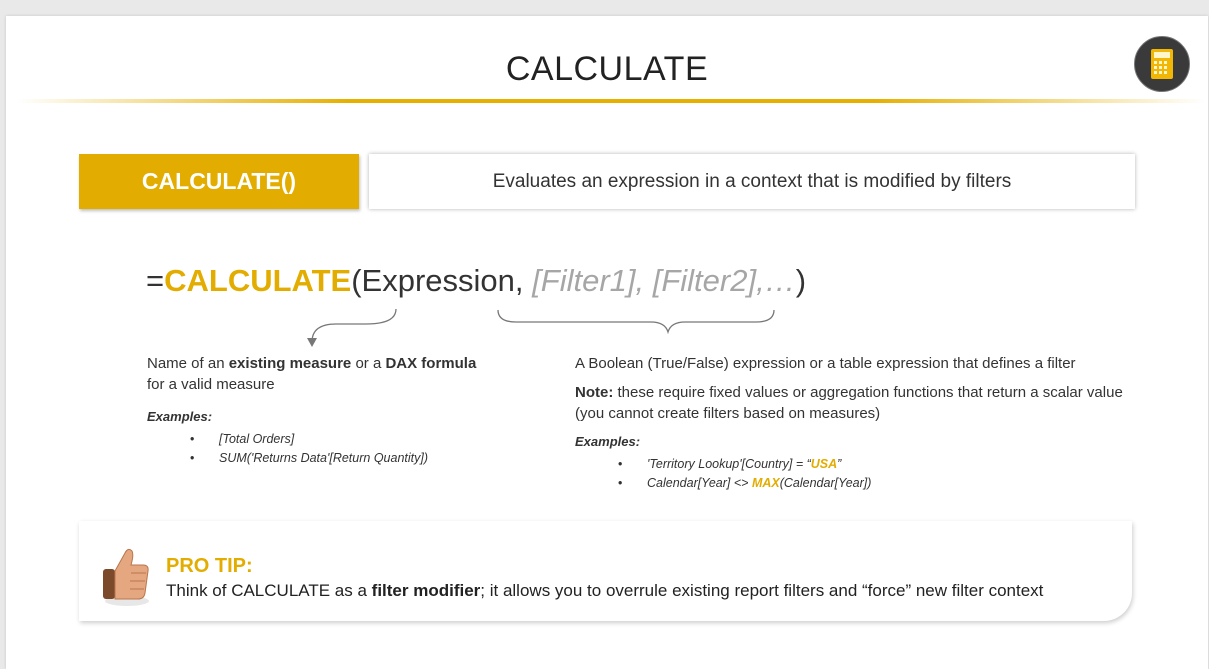 This screenshot has width=1209, height=669. What do you see at coordinates (608, 441) in the screenshot?
I see `filter-examples-label: Examples:` at bounding box center [608, 441].